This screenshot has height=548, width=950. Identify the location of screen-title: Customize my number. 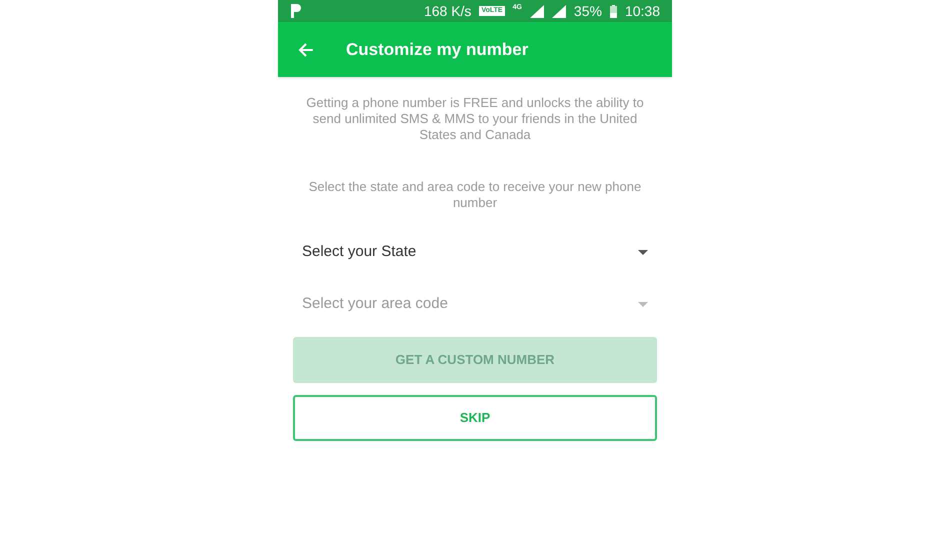
(437, 49).